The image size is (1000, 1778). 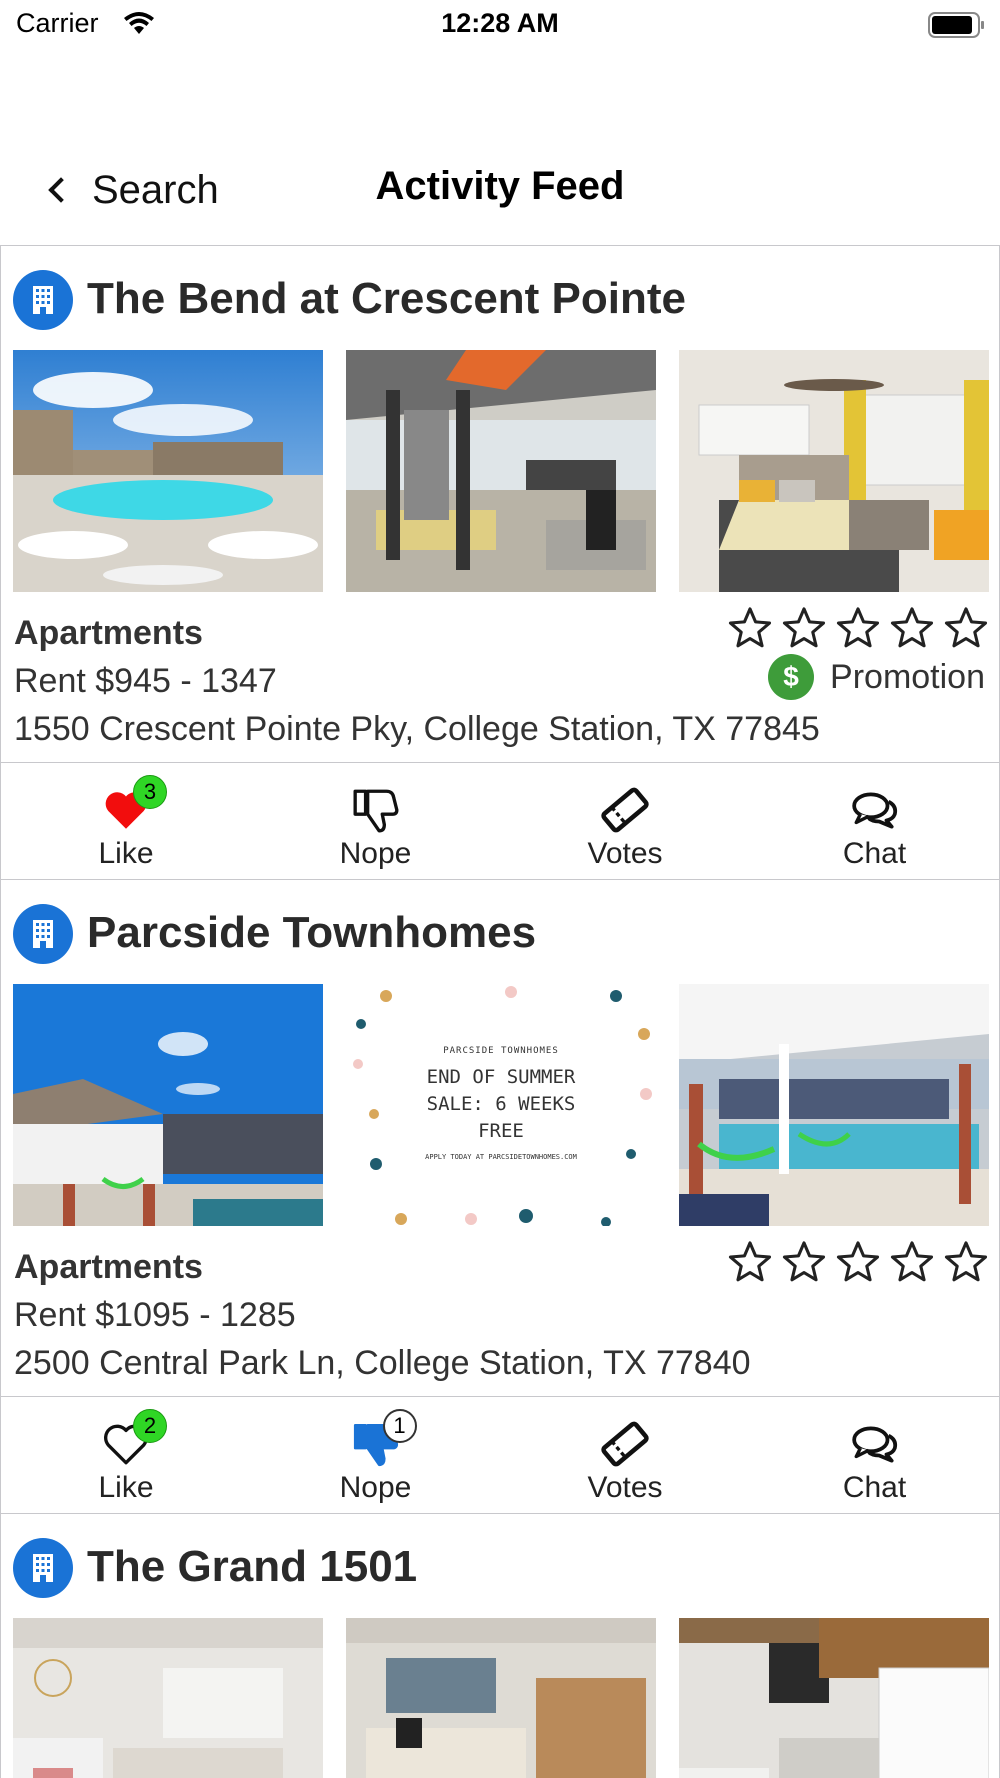 I want to click on nope-button: Nope, so click(x=376, y=821).